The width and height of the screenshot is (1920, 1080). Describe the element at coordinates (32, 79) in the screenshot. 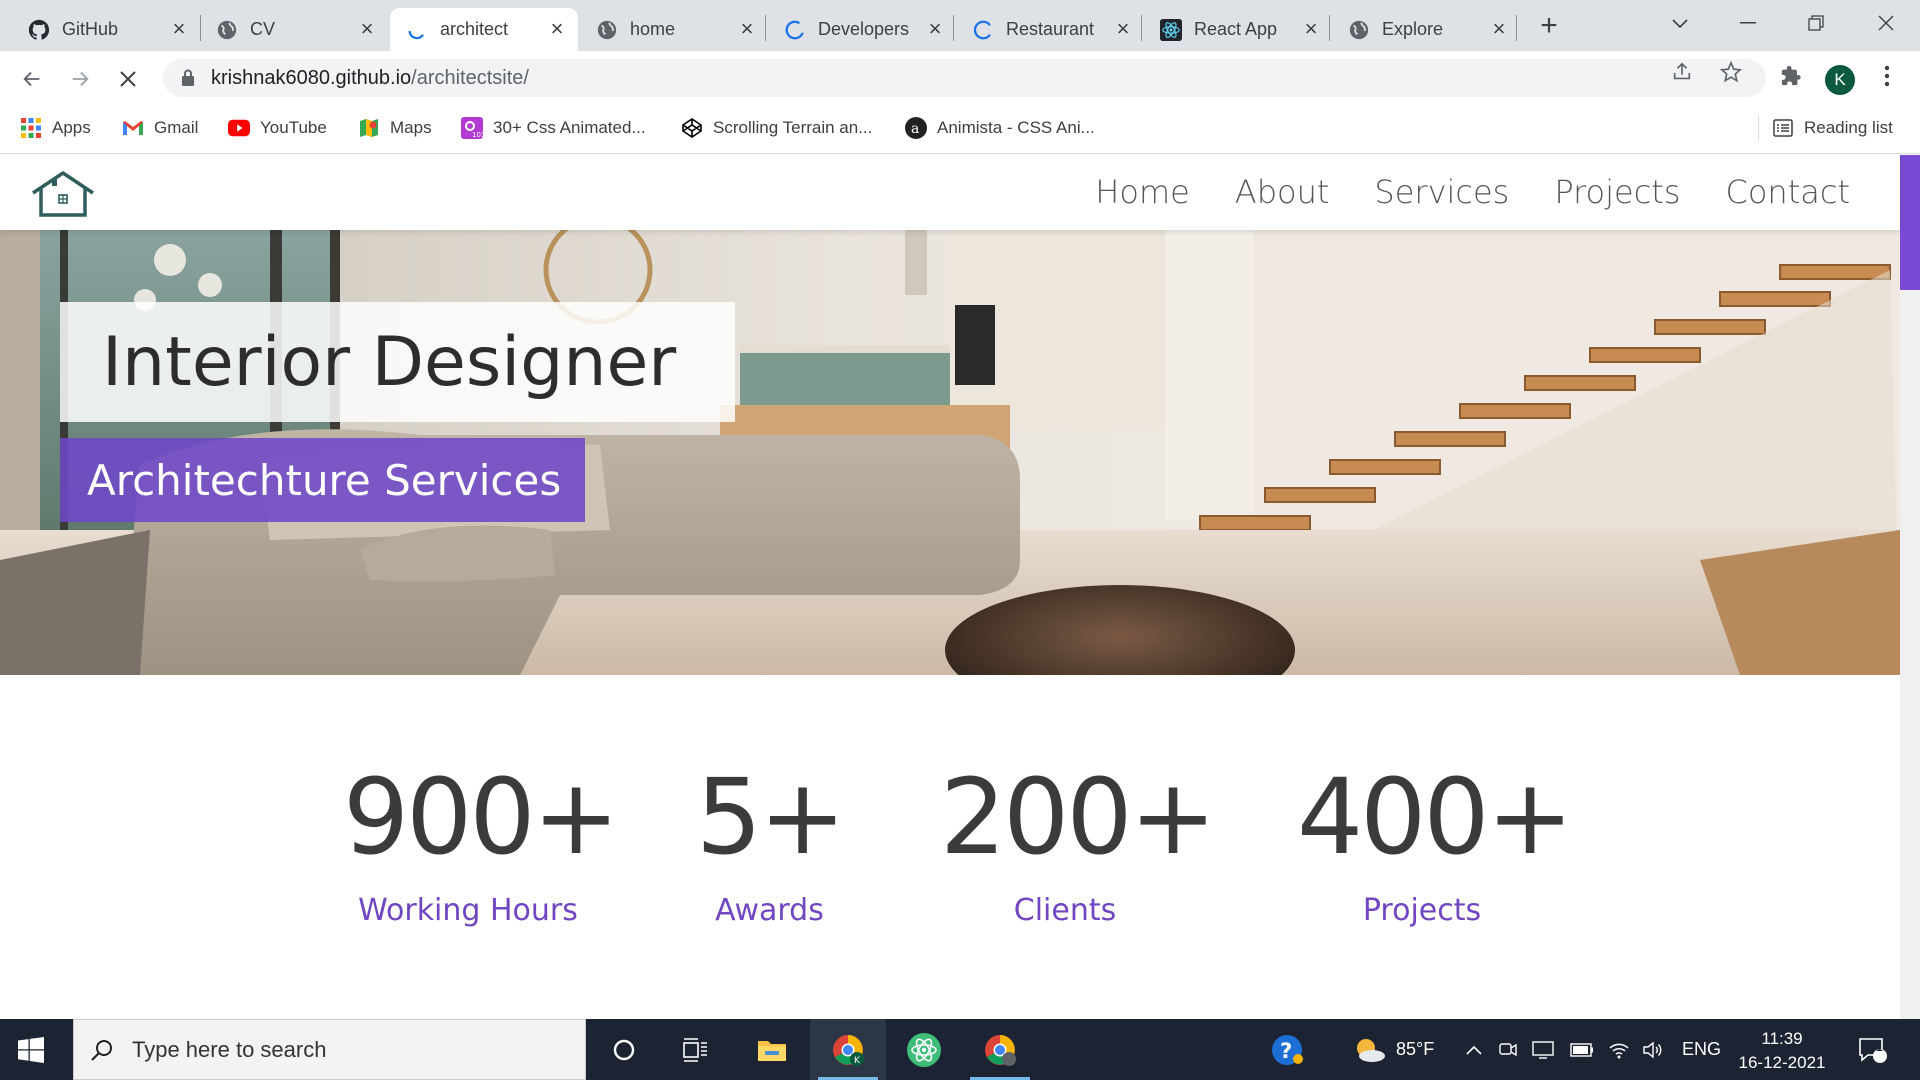

I see `back-button` at that location.